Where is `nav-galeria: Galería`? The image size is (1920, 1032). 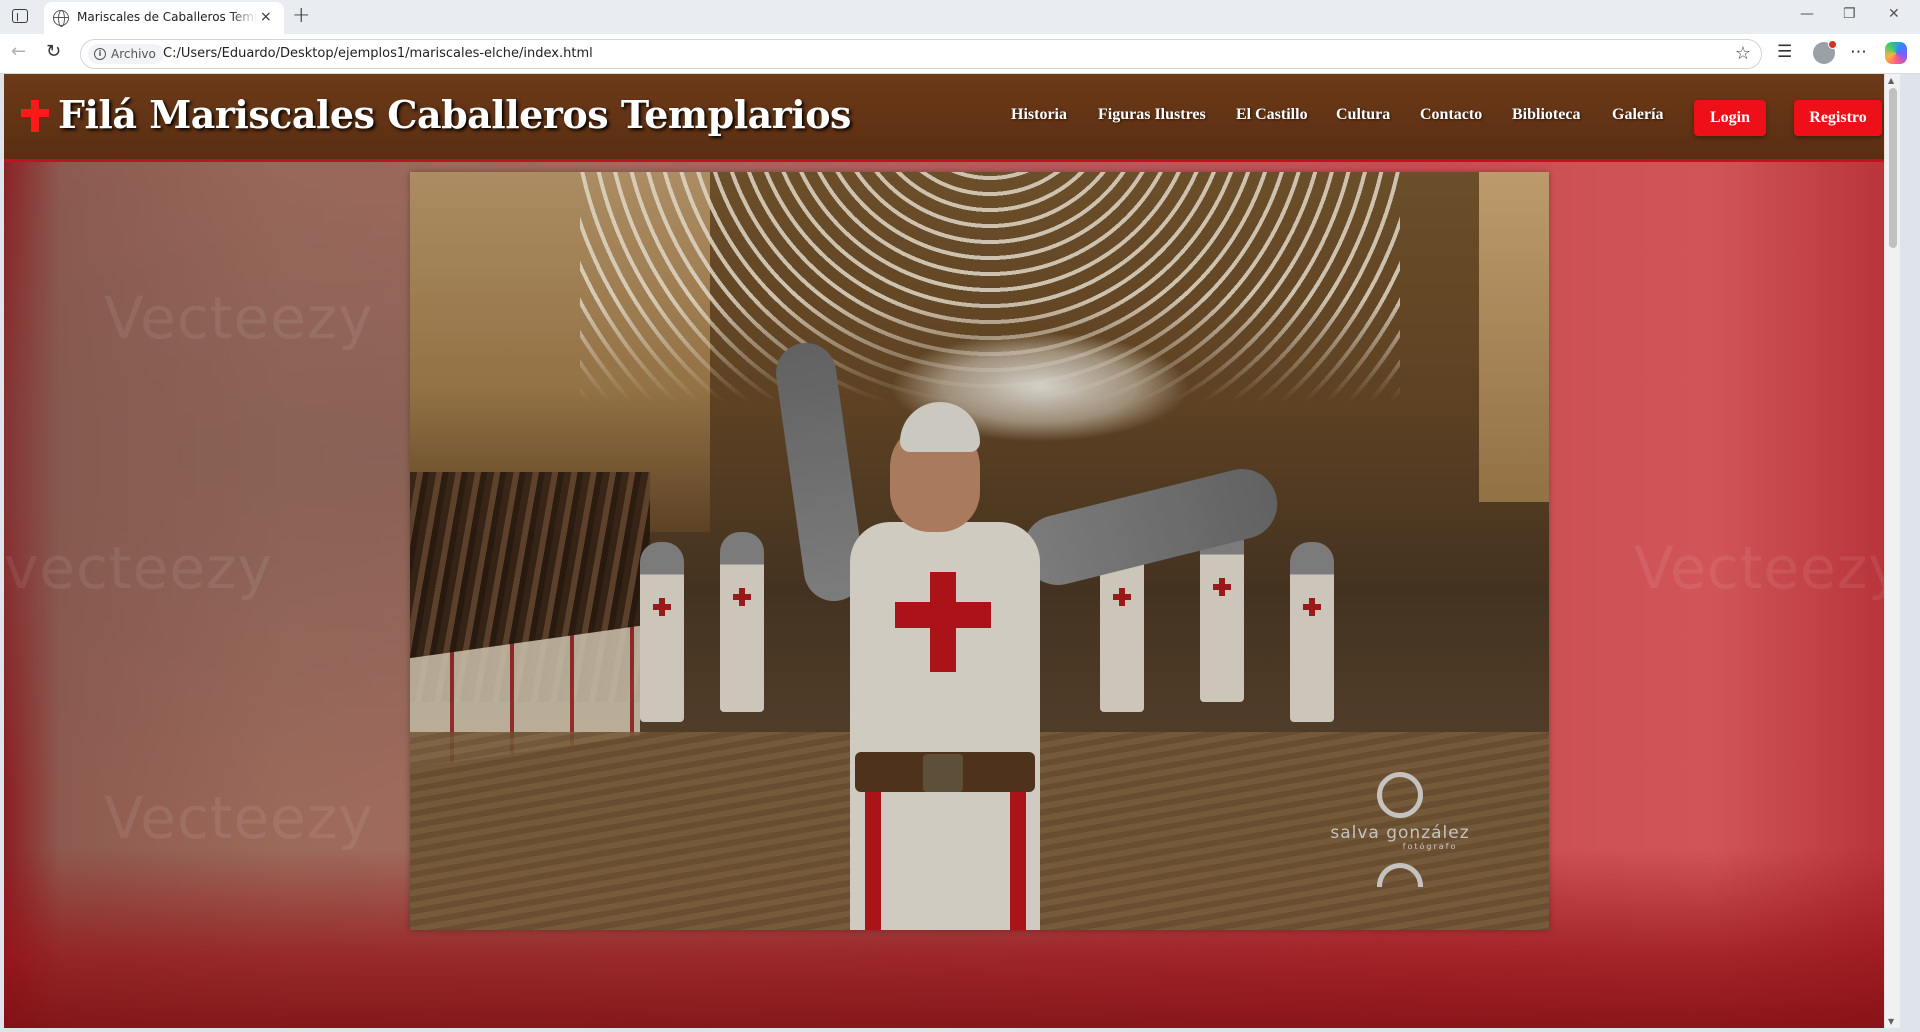
nav-galeria: Galería is located at coordinates (1638, 115).